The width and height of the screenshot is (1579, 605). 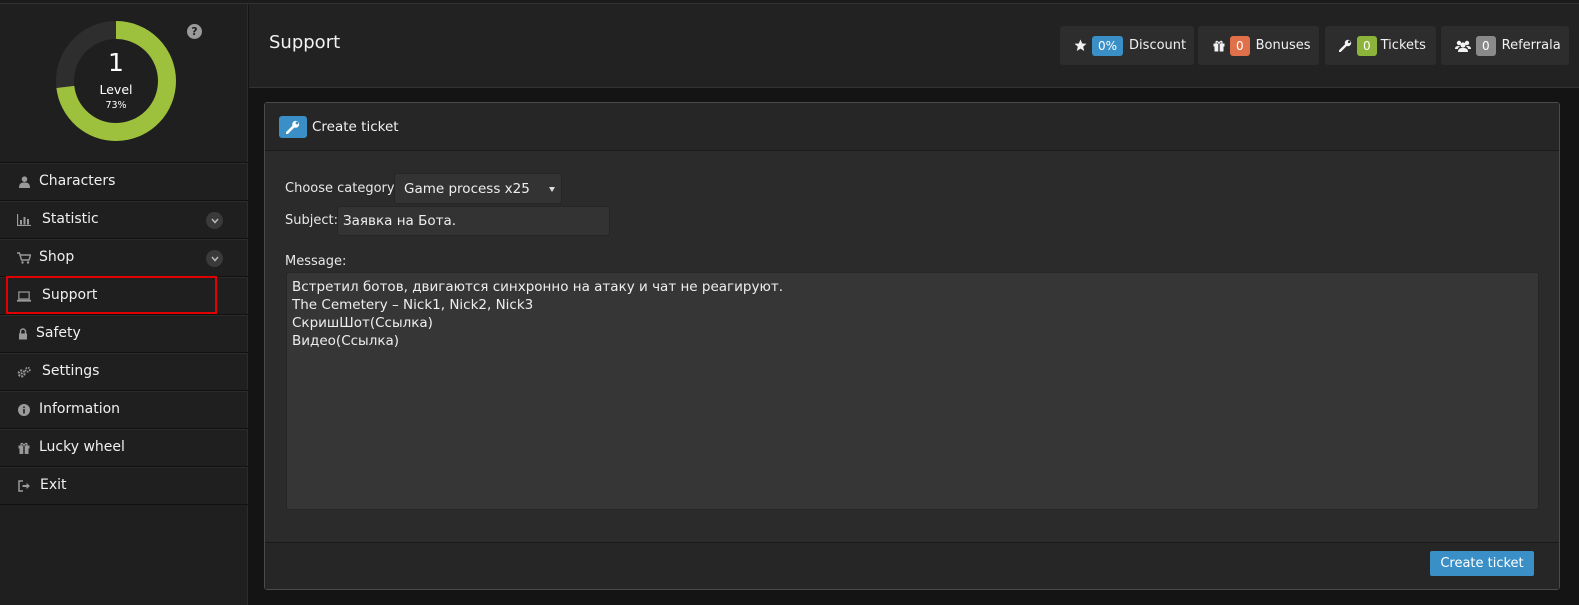 I want to click on star-icon, so click(x=1080, y=45).